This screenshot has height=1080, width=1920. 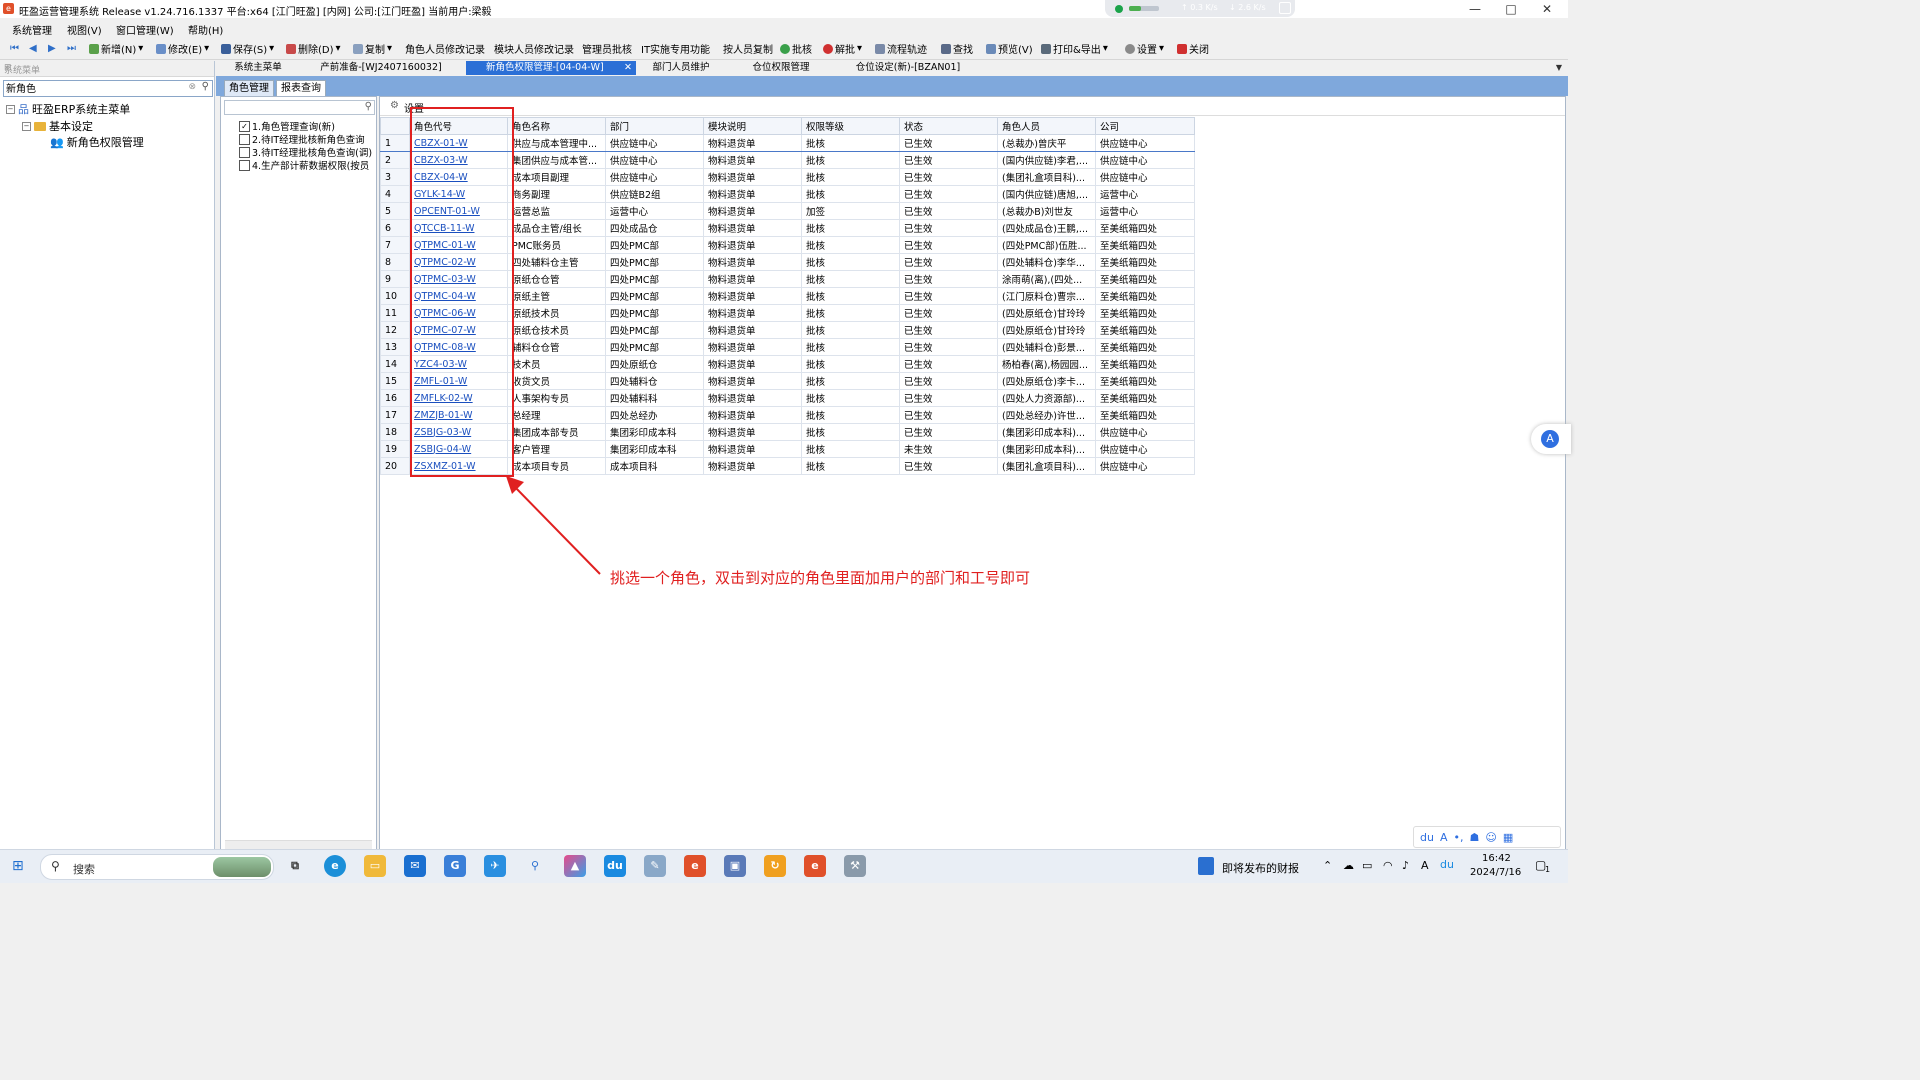 I want to click on gear-icon: ⚙, so click(x=394, y=105).